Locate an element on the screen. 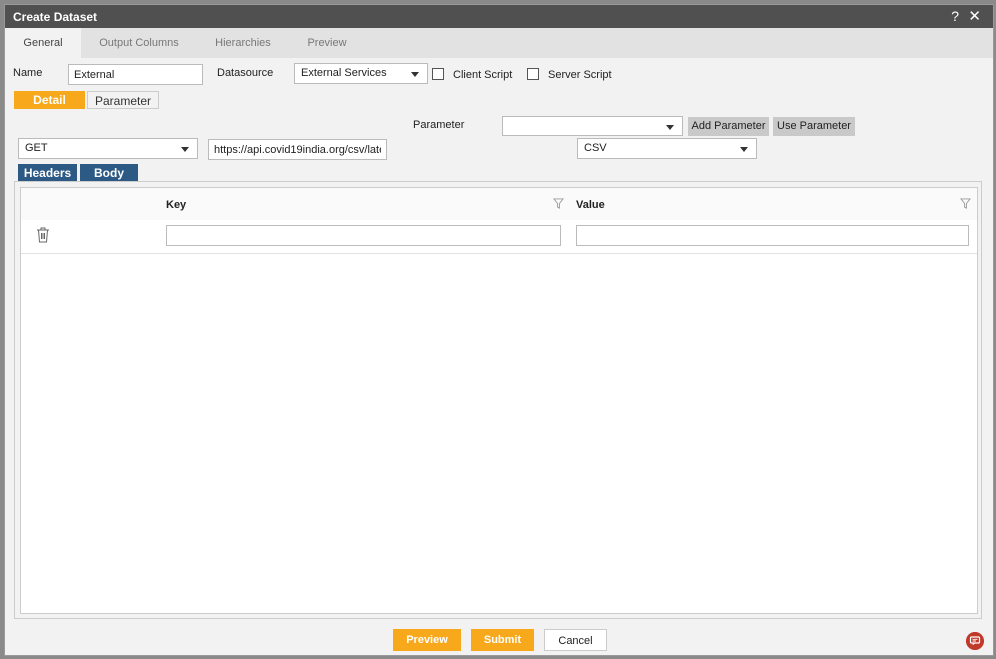 This screenshot has width=996, height=659. datasource-label: Datasource is located at coordinates (245, 73).